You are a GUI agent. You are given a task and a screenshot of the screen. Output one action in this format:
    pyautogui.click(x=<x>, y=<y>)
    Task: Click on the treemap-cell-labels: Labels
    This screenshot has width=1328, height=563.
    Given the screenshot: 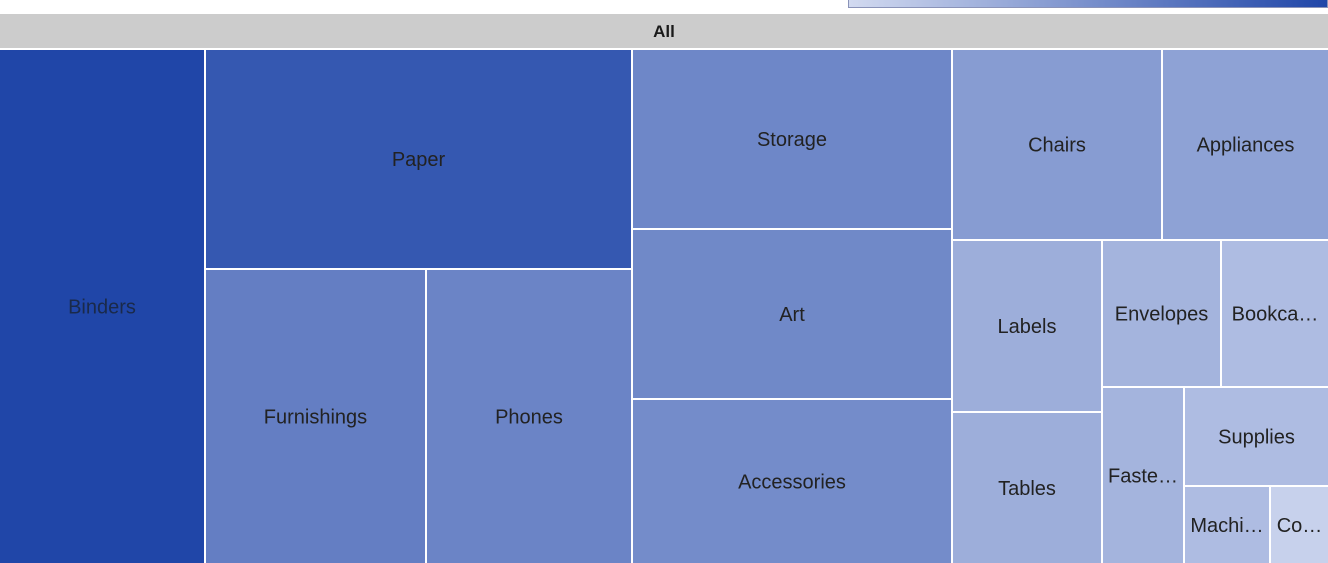 What is the action you would take?
    pyautogui.click(x=1027, y=326)
    